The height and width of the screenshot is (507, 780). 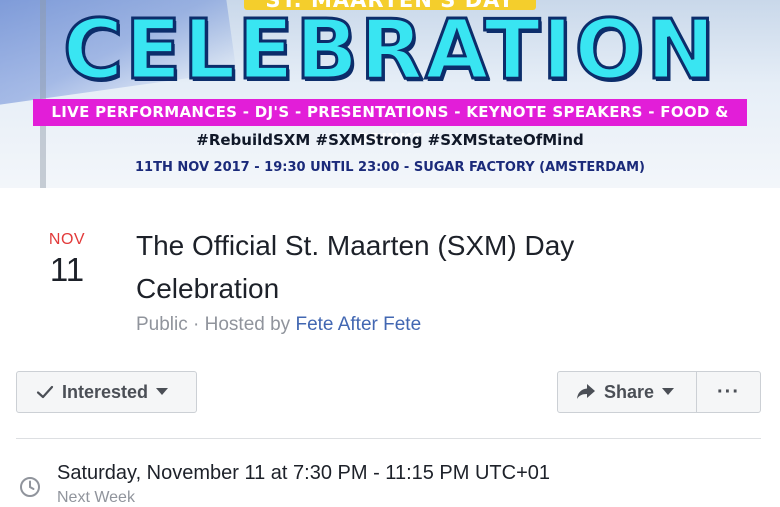 I want to click on event-privacy: Public, so click(x=162, y=324).